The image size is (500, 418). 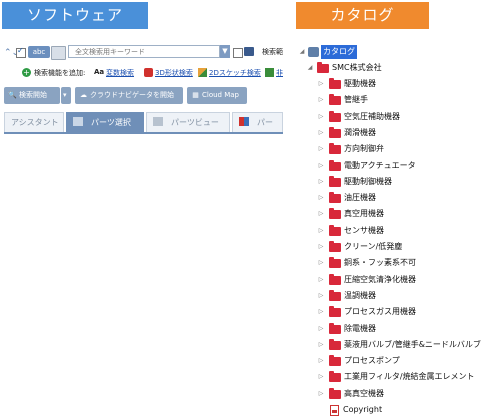 I want to click on tree-category: ▷ 電動アクチュエータ, so click(x=396, y=166).